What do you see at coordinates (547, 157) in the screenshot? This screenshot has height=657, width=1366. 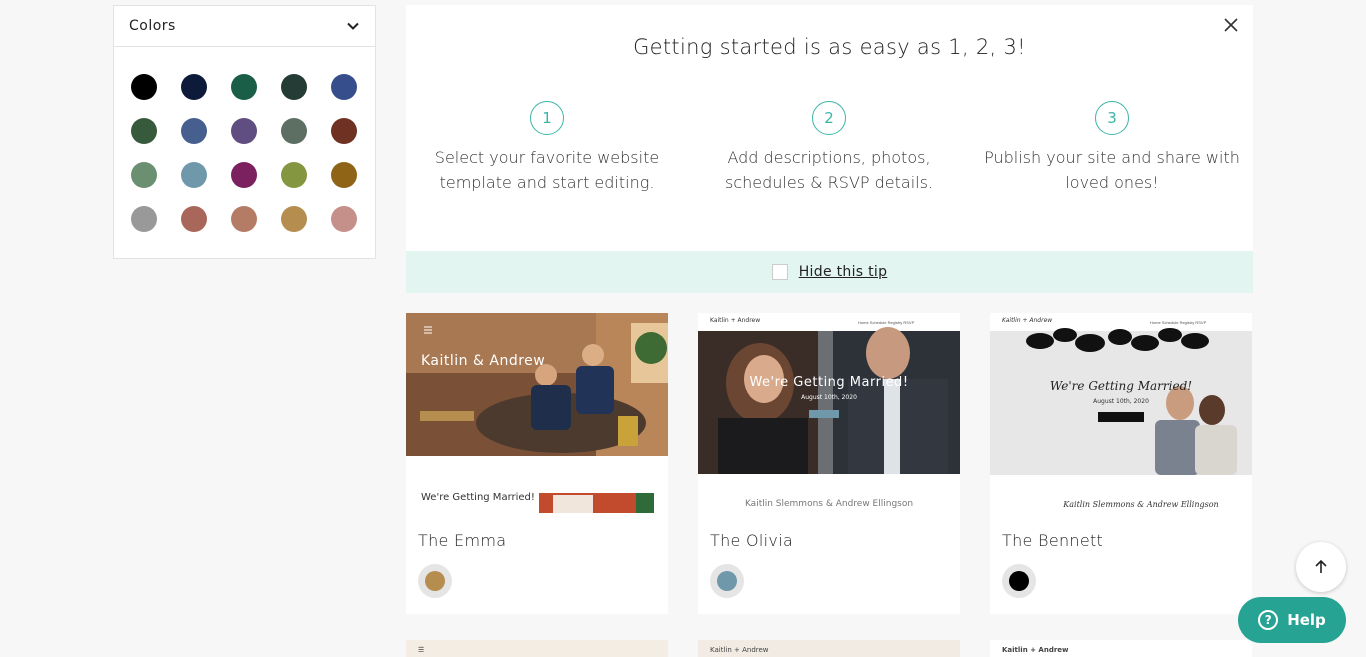 I see `step-text-line: Select your favorite website` at bounding box center [547, 157].